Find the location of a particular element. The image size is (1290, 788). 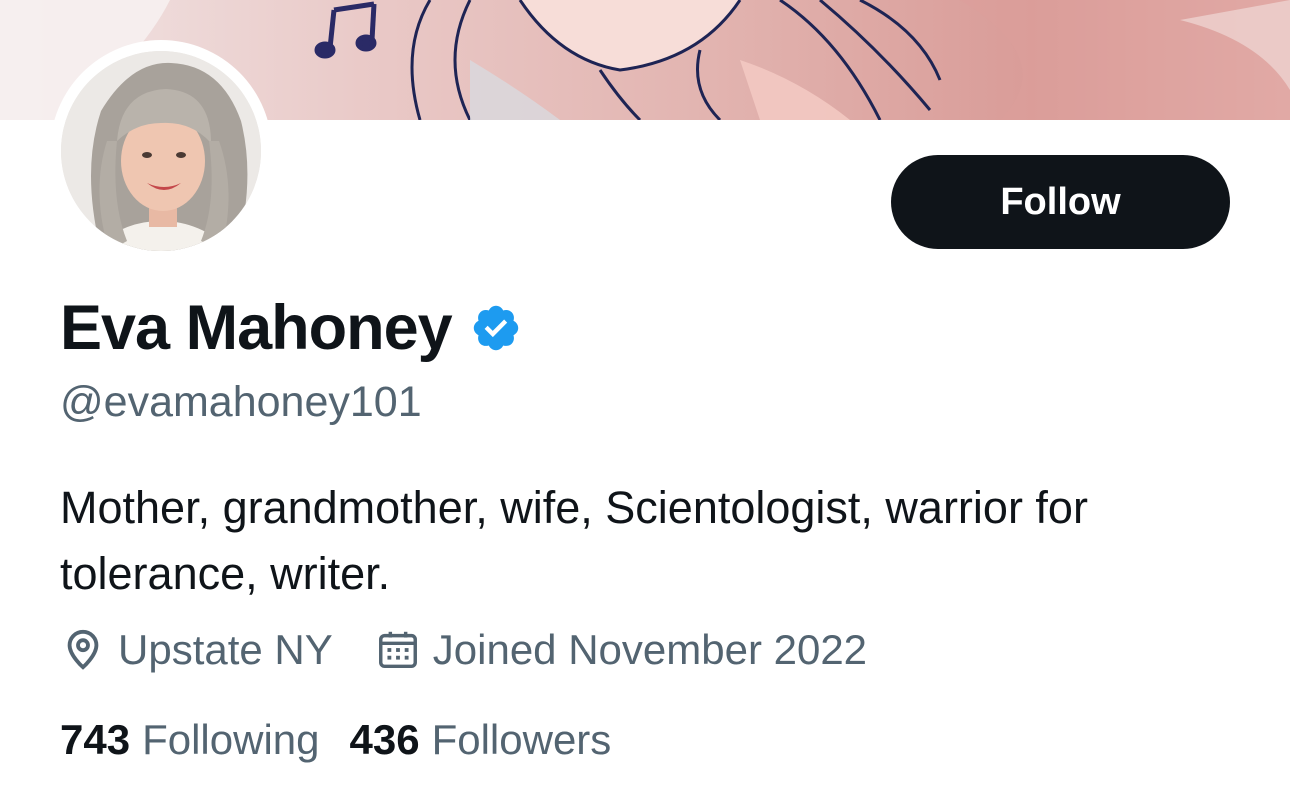

followers-label: Followers is located at coordinates (521, 739).